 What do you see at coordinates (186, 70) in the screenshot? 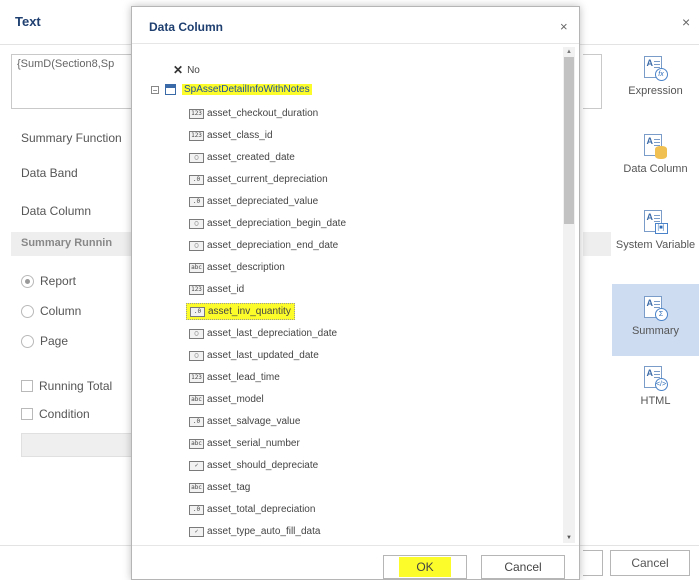
I see `tree-item-no: ✕ No` at bounding box center [186, 70].